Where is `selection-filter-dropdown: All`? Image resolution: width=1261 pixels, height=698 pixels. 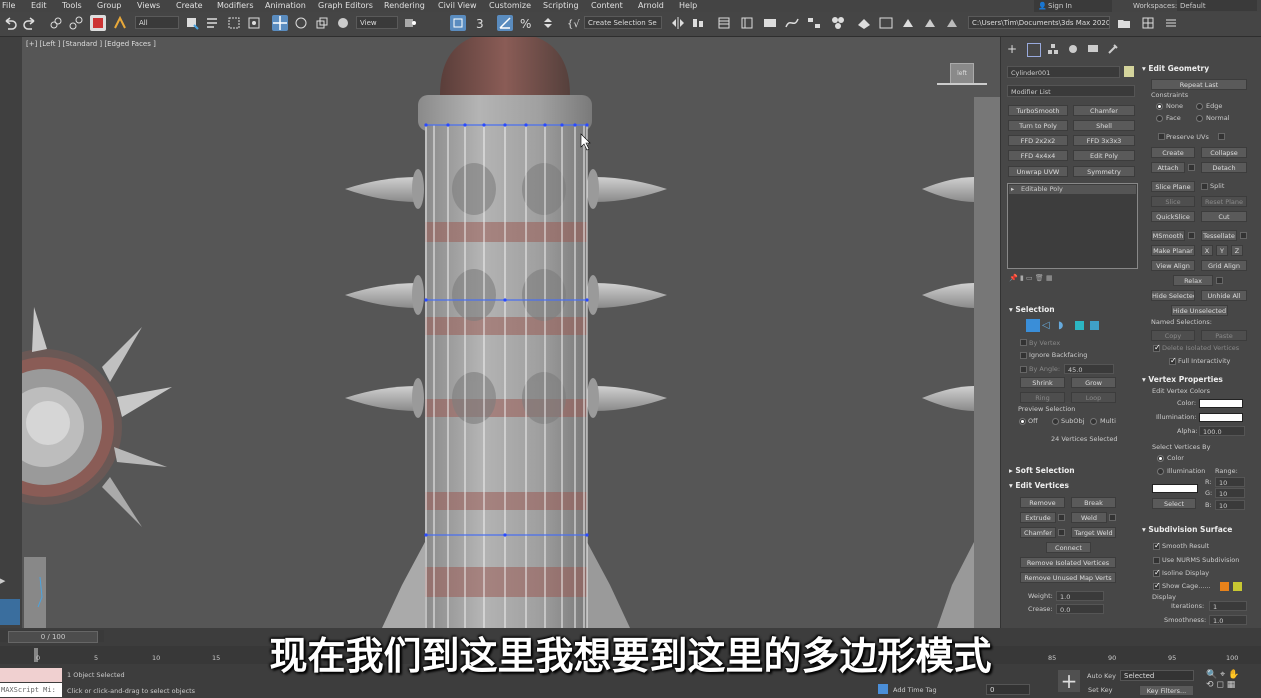 selection-filter-dropdown: All is located at coordinates (157, 22).